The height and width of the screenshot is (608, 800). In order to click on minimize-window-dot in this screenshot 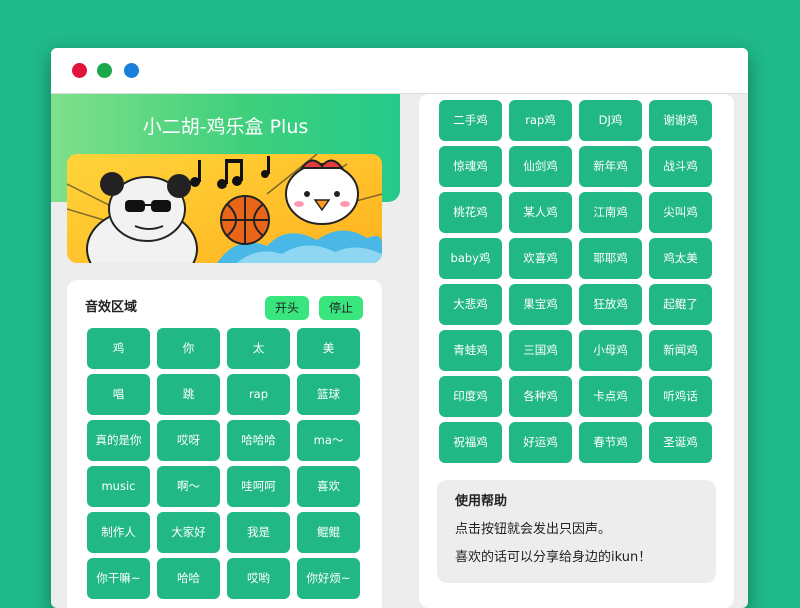, I will do `click(104, 70)`.